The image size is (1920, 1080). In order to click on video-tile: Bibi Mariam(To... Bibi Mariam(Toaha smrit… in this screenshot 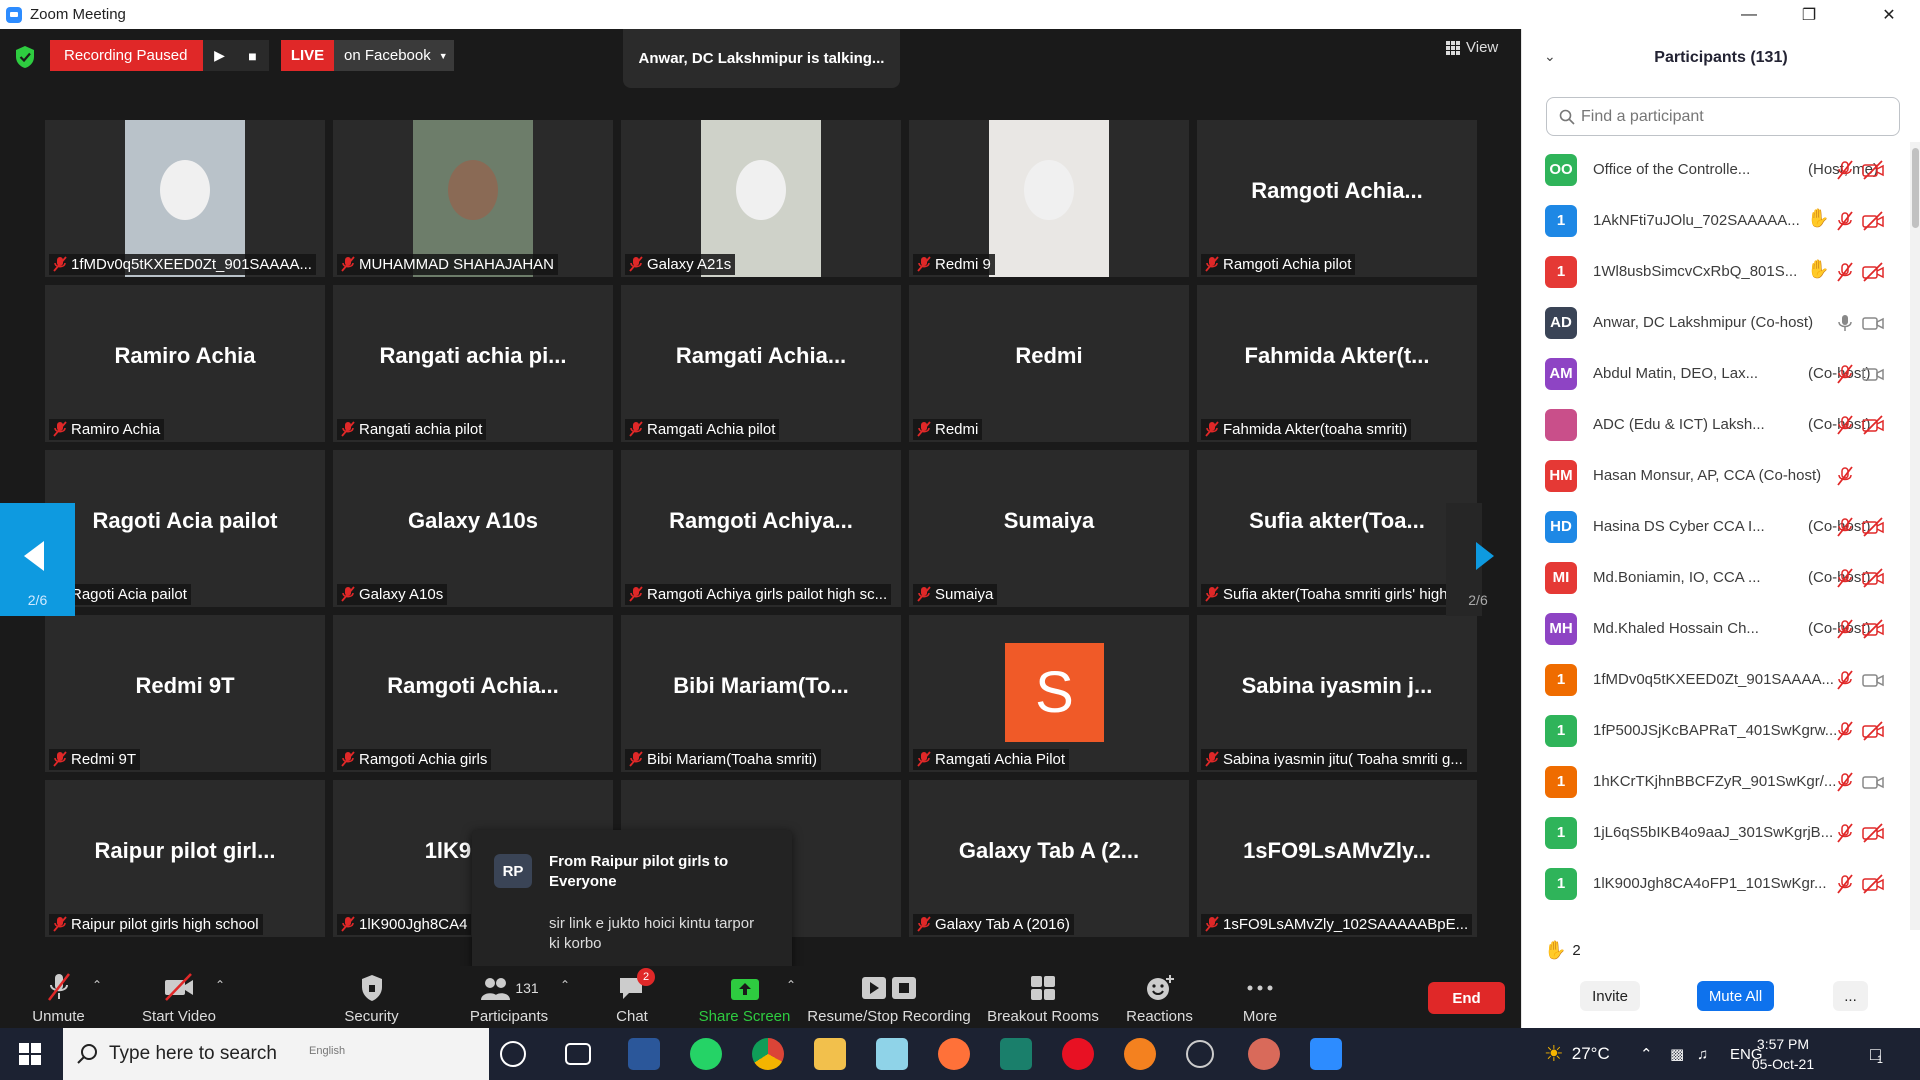, I will do `click(761, 693)`.